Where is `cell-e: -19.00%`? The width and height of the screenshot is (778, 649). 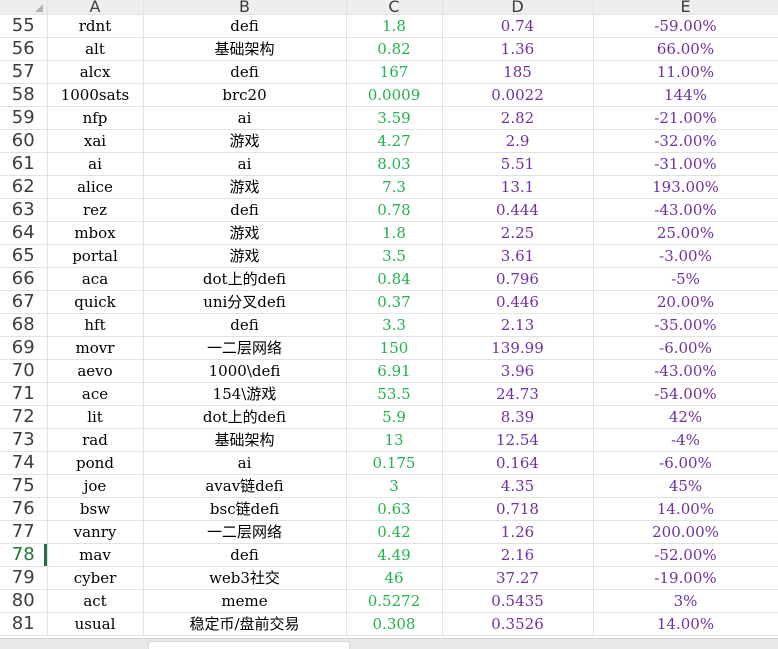
cell-e: -19.00% is located at coordinates (685, 578).